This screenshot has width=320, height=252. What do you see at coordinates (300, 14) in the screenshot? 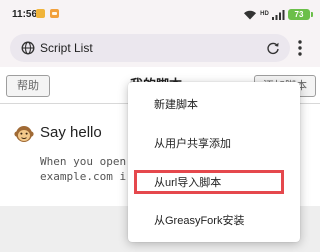
I see `battery-icon: 73` at bounding box center [300, 14].